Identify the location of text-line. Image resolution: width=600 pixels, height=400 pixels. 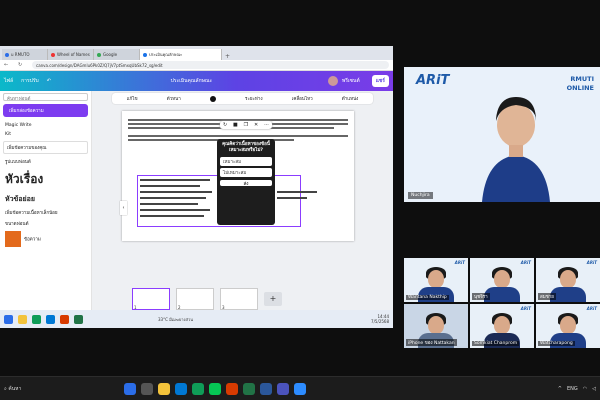
(238, 136).